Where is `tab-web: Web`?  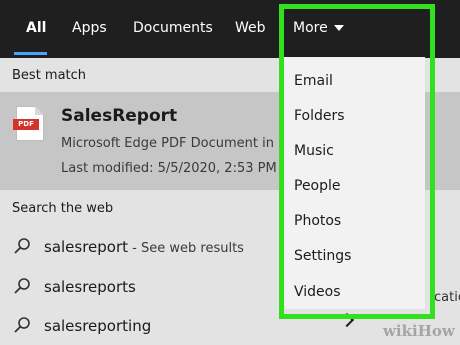
tab-web: Web is located at coordinates (250, 28).